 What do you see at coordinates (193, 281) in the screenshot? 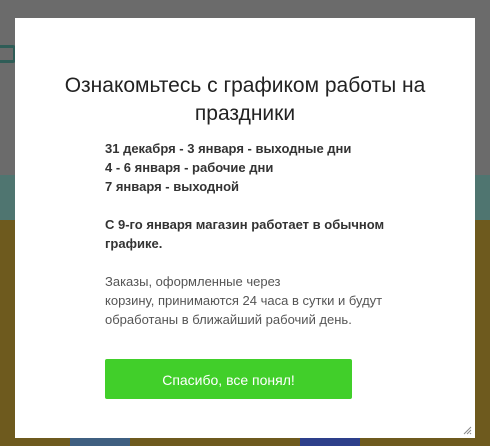
I see `info-line: Заказы, оформленные через` at bounding box center [193, 281].